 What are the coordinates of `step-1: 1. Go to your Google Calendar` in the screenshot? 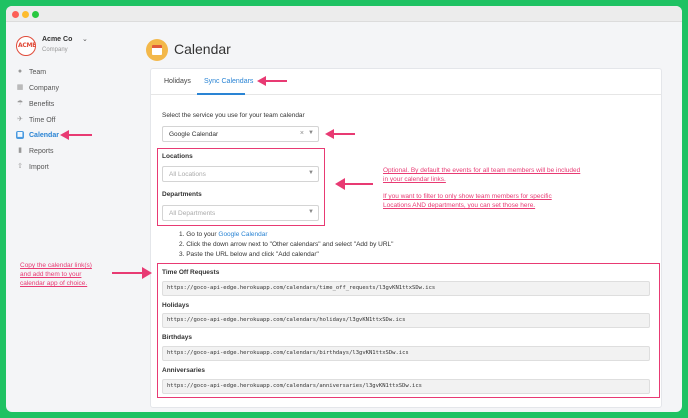 It's located at (223, 234).